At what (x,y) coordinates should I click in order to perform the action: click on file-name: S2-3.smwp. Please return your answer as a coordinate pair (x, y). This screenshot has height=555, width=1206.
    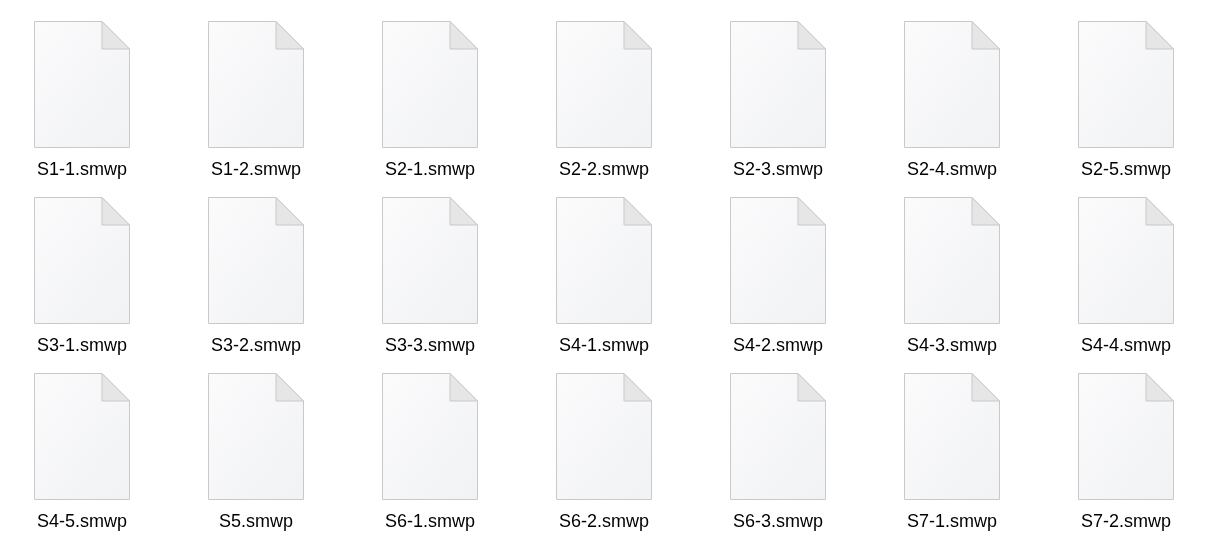
    Looking at the image, I should click on (778, 169).